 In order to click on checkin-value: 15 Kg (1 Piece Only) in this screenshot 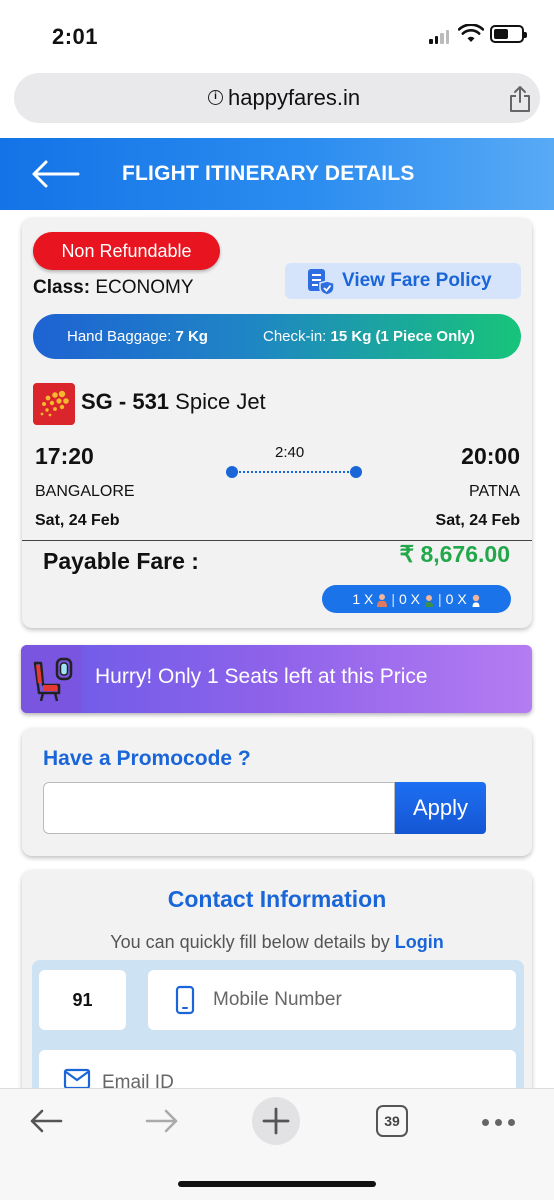, I will do `click(402, 336)`.